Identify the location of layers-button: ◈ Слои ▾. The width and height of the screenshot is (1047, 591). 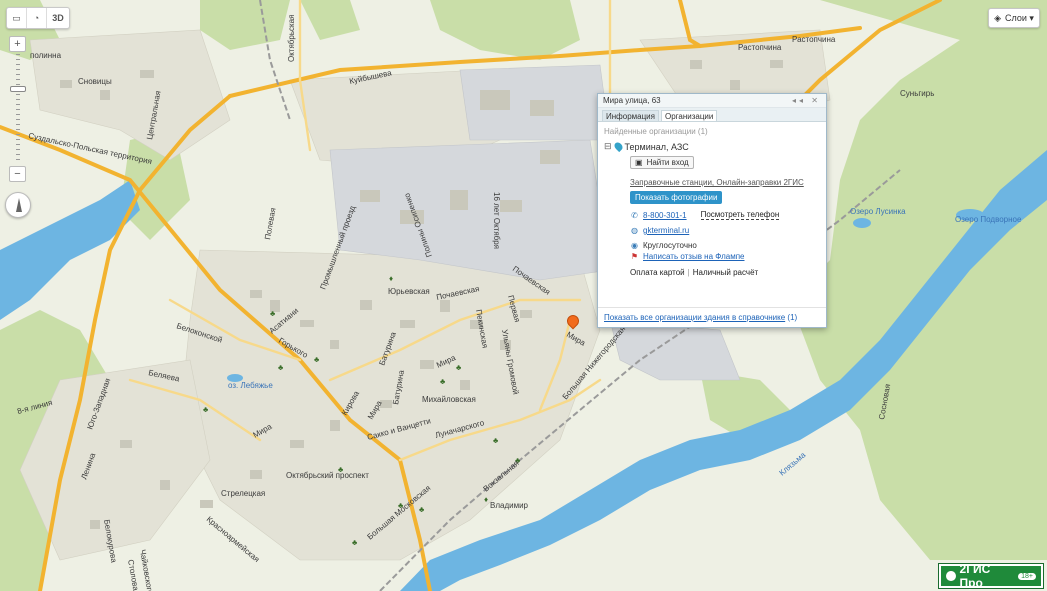
(1014, 18).